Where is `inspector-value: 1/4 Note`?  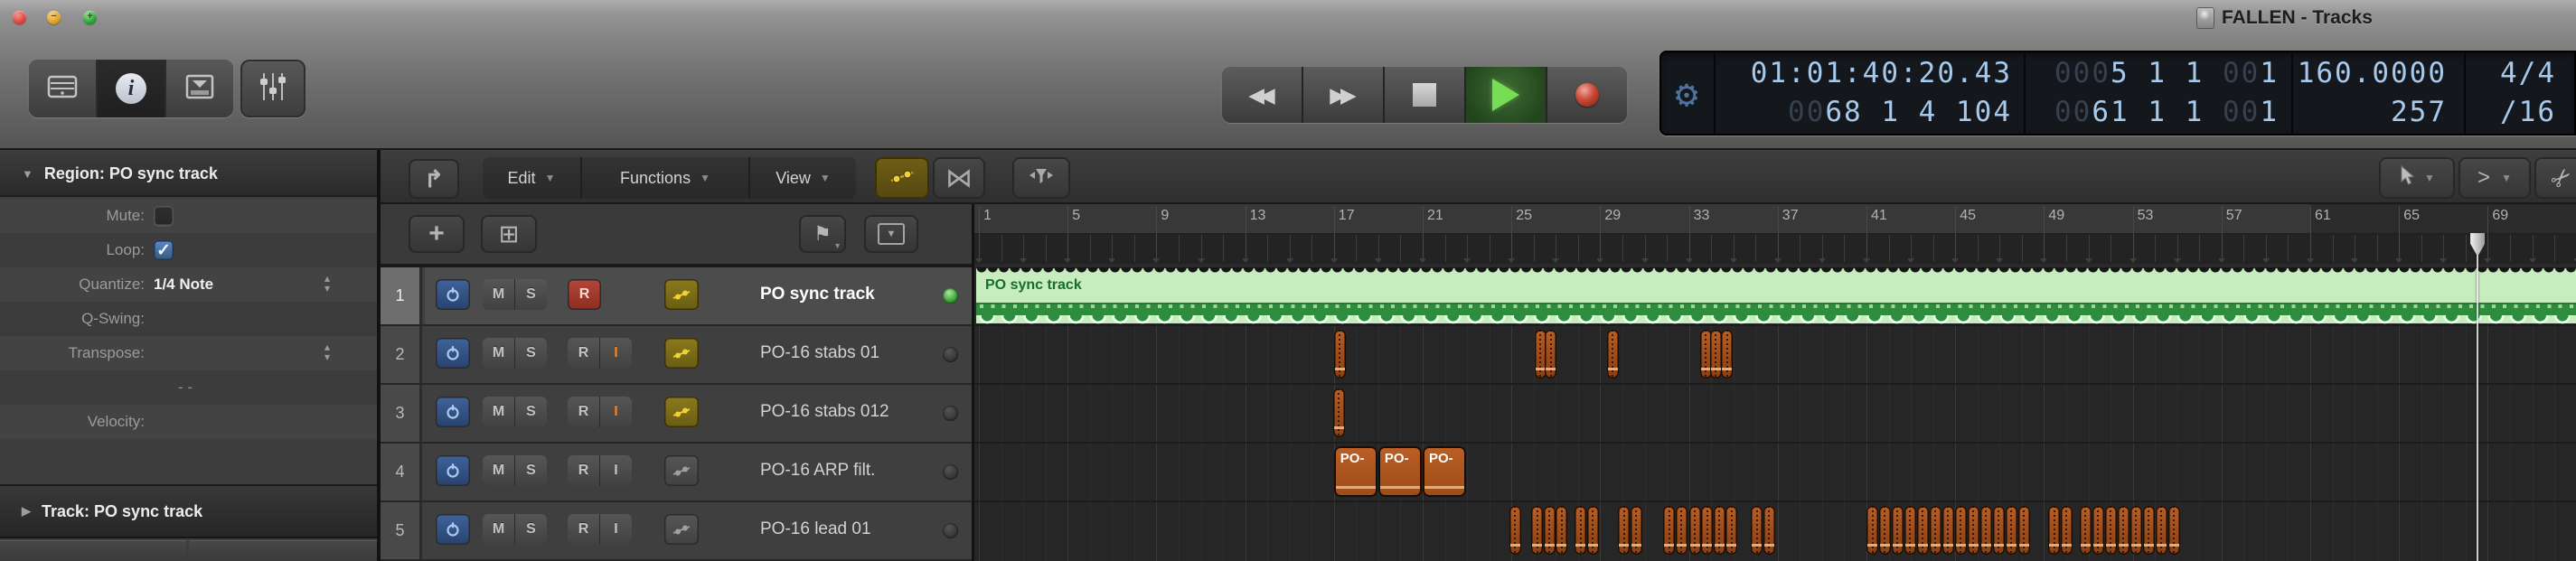 inspector-value: 1/4 Note is located at coordinates (183, 285).